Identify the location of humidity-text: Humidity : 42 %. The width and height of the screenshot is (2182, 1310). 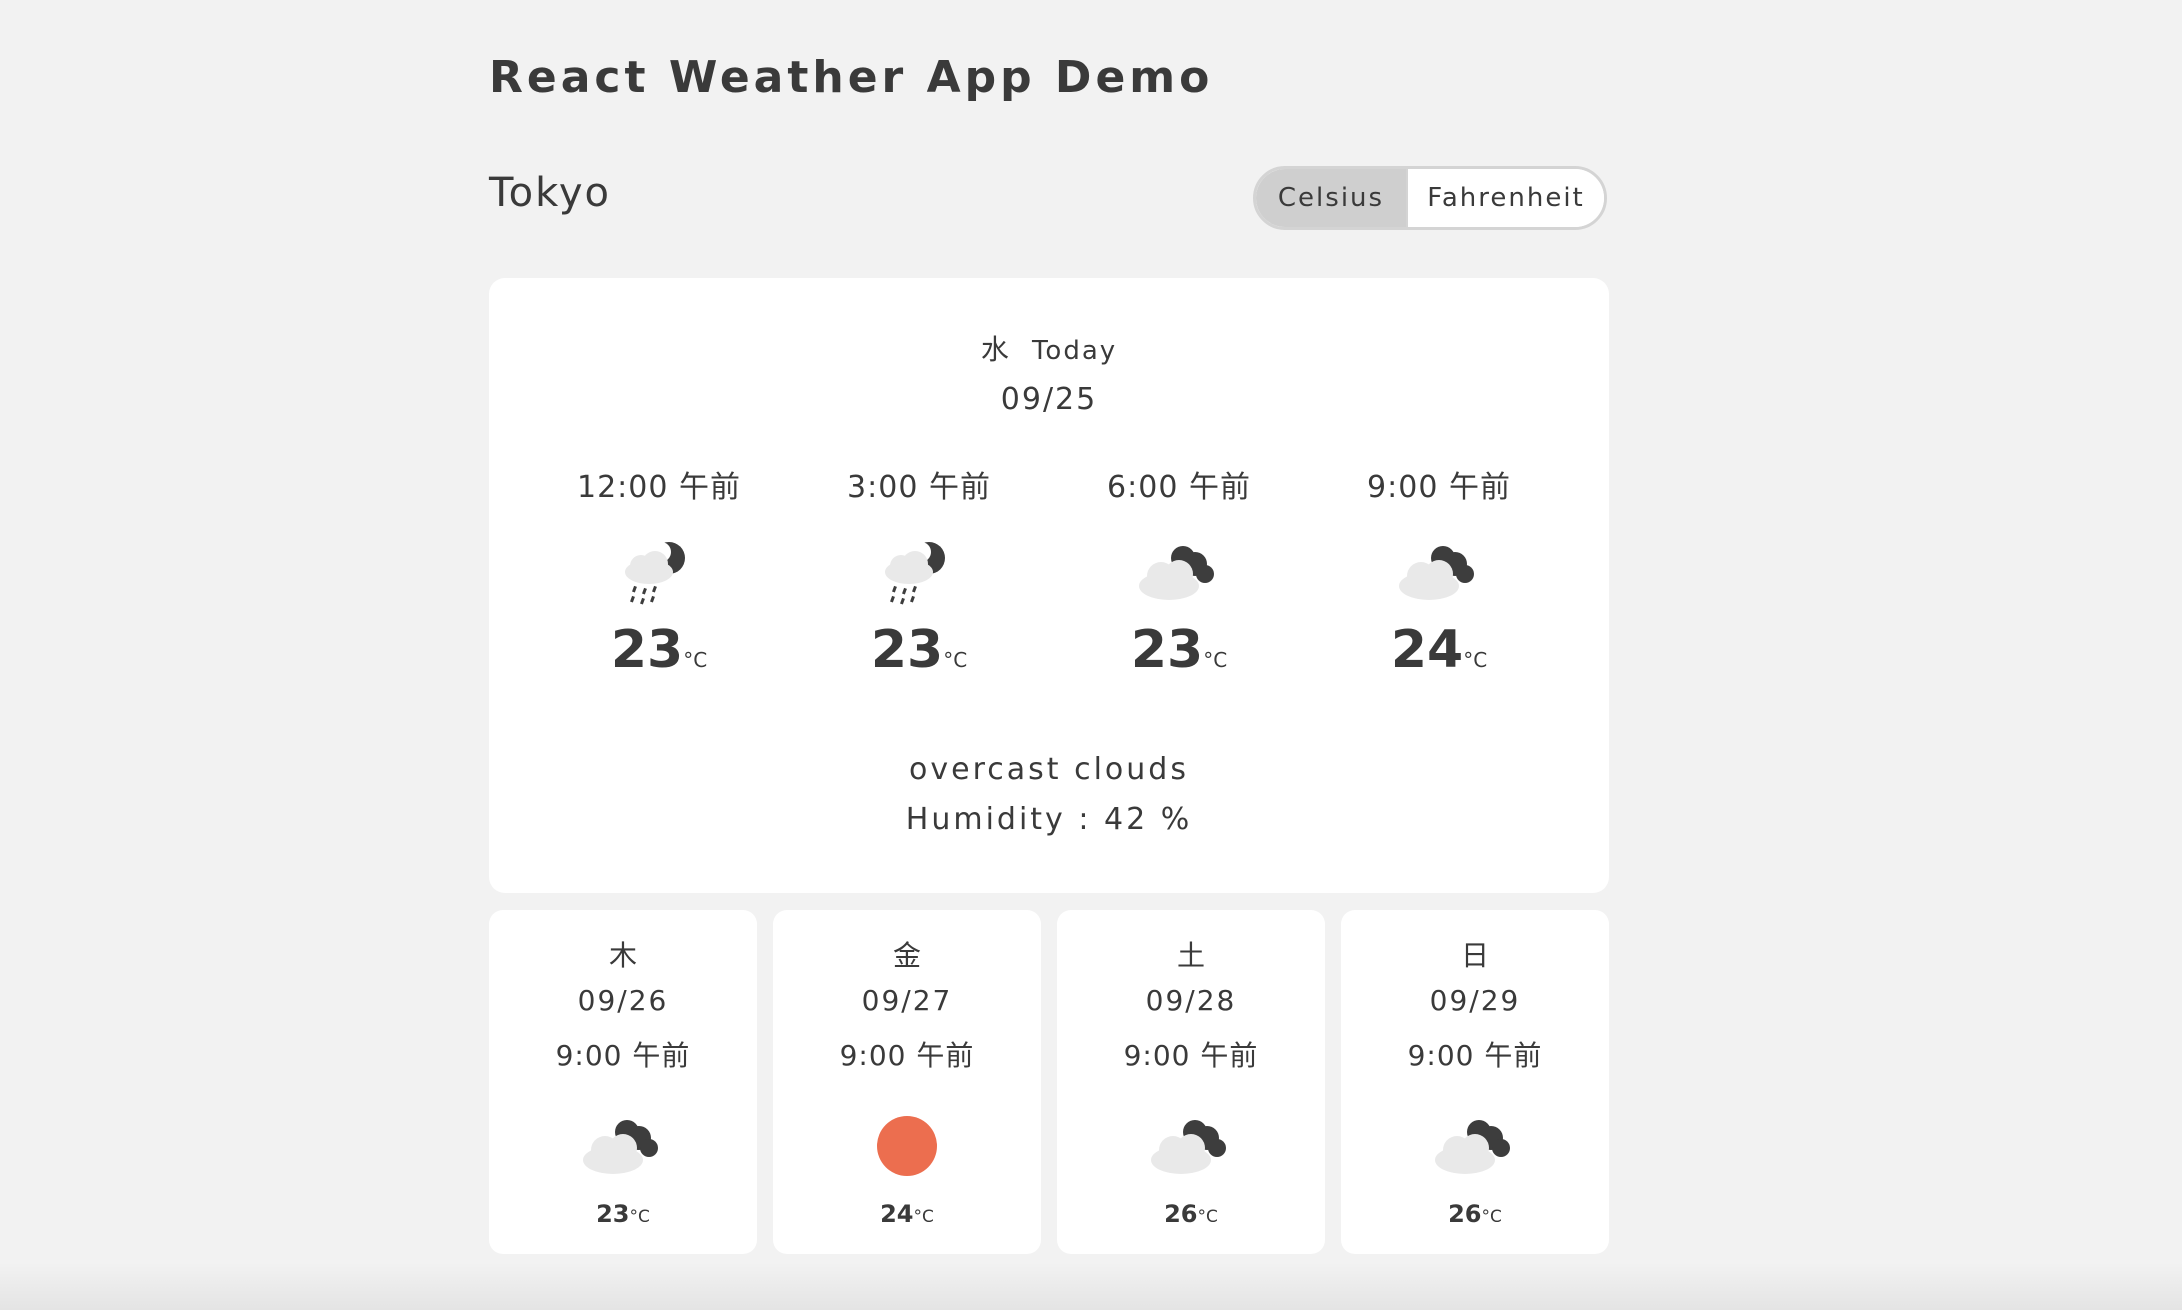
(1049, 819).